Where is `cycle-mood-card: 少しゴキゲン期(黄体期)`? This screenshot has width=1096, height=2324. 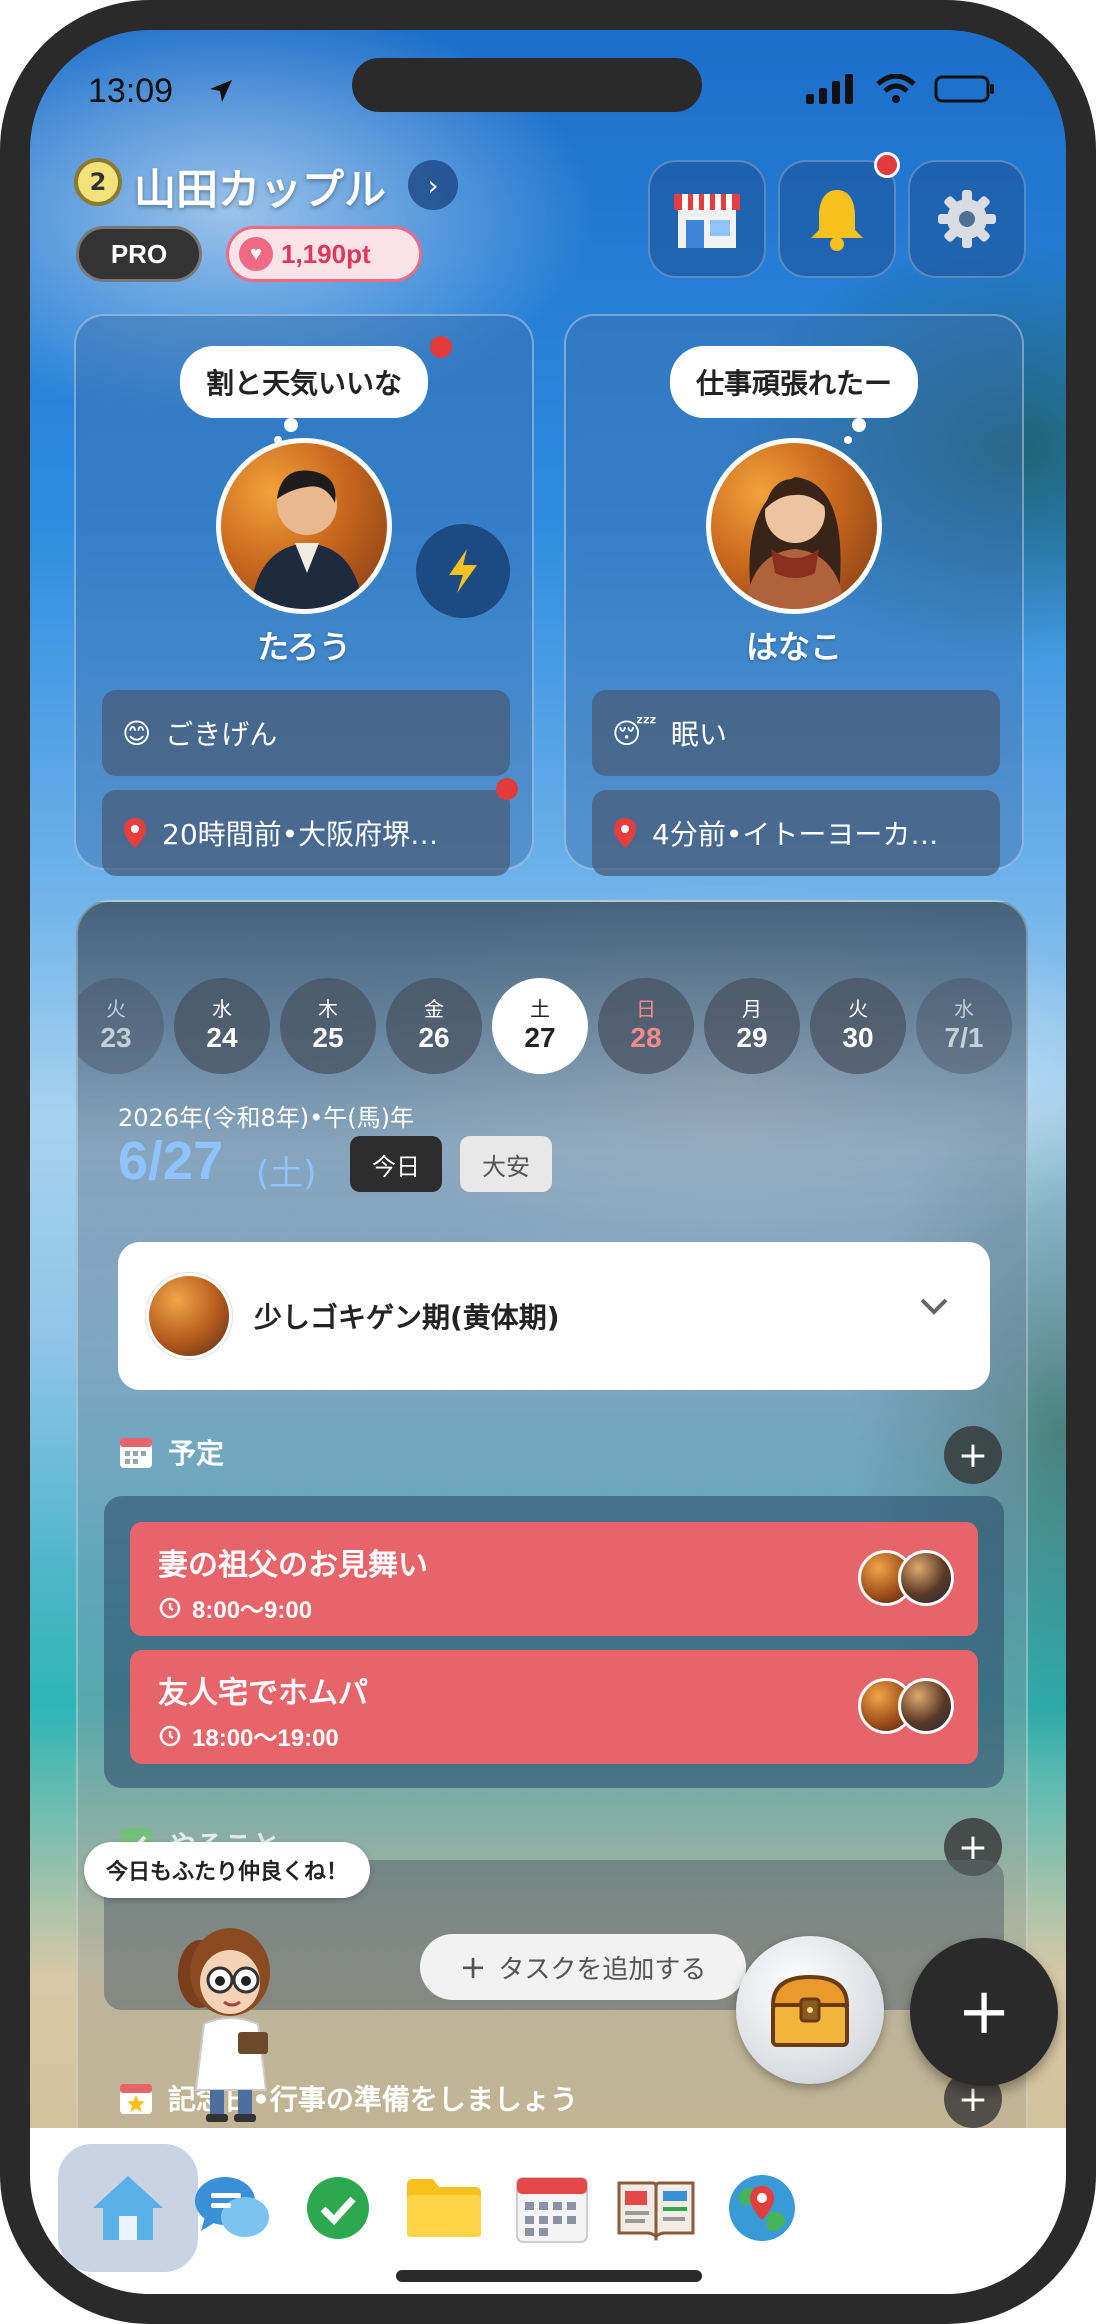 cycle-mood-card: 少しゴキゲン期(黄体期) is located at coordinates (554, 1316).